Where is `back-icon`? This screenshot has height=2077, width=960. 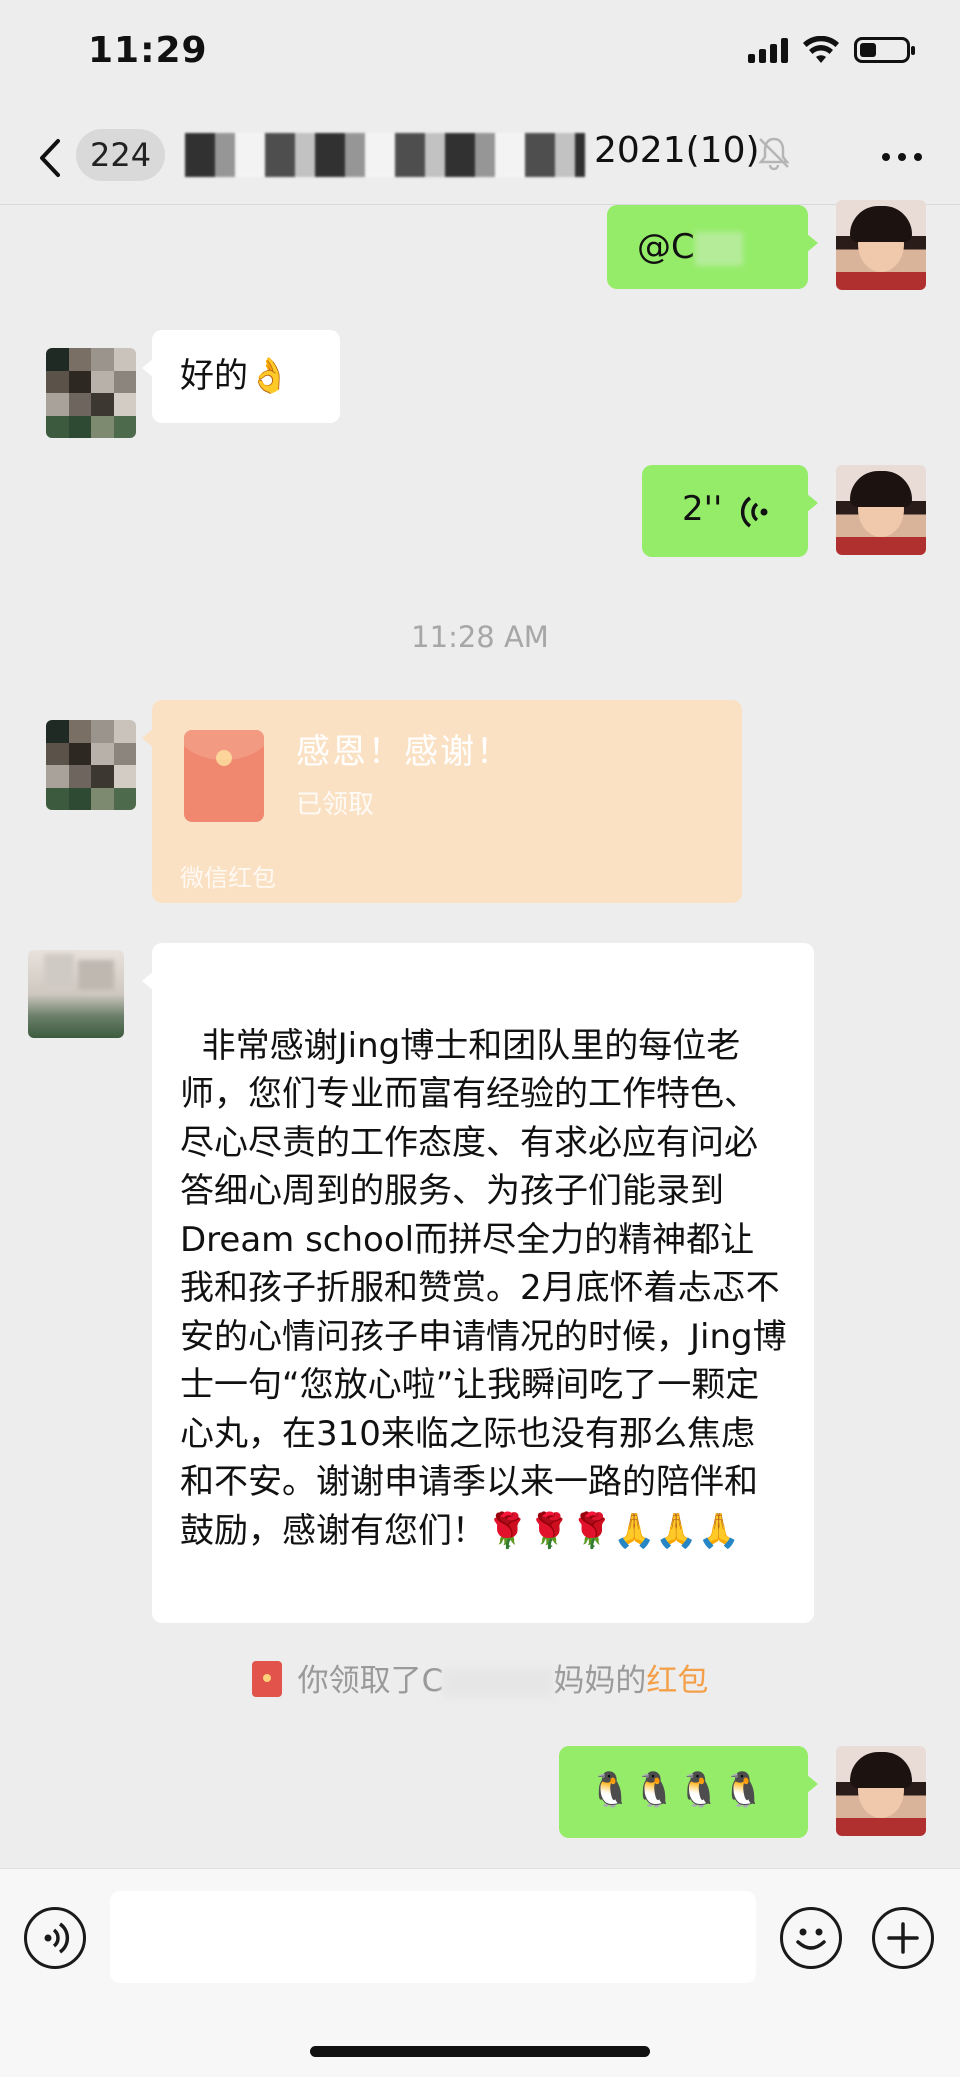
back-icon is located at coordinates (52, 158).